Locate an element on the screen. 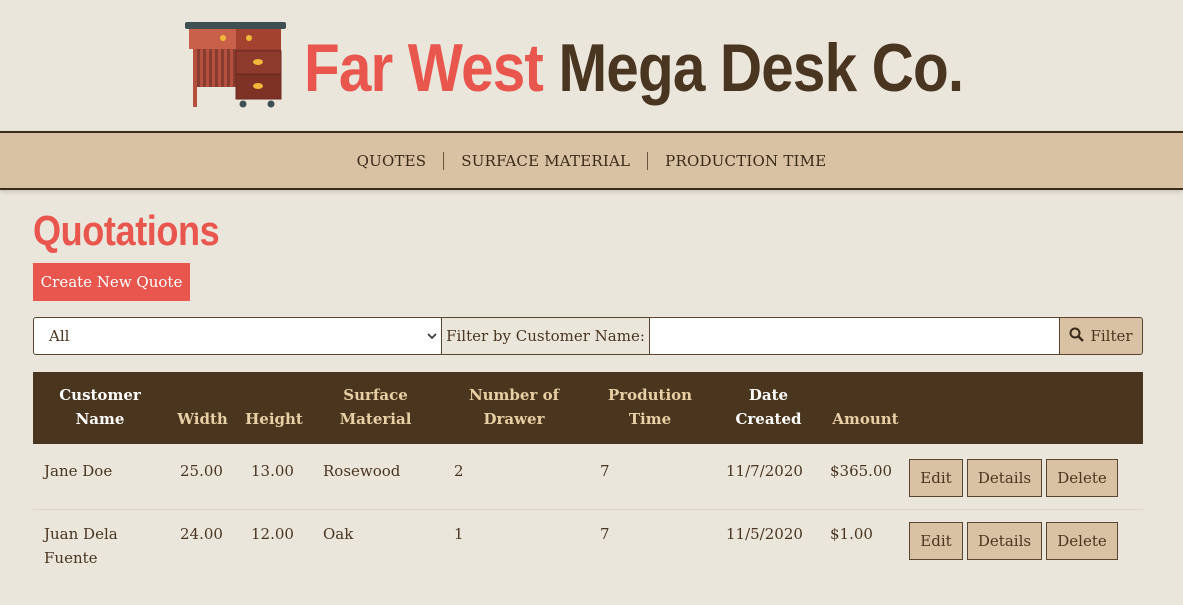  brand-title-main: Mega Desk Co. is located at coordinates (761, 68).